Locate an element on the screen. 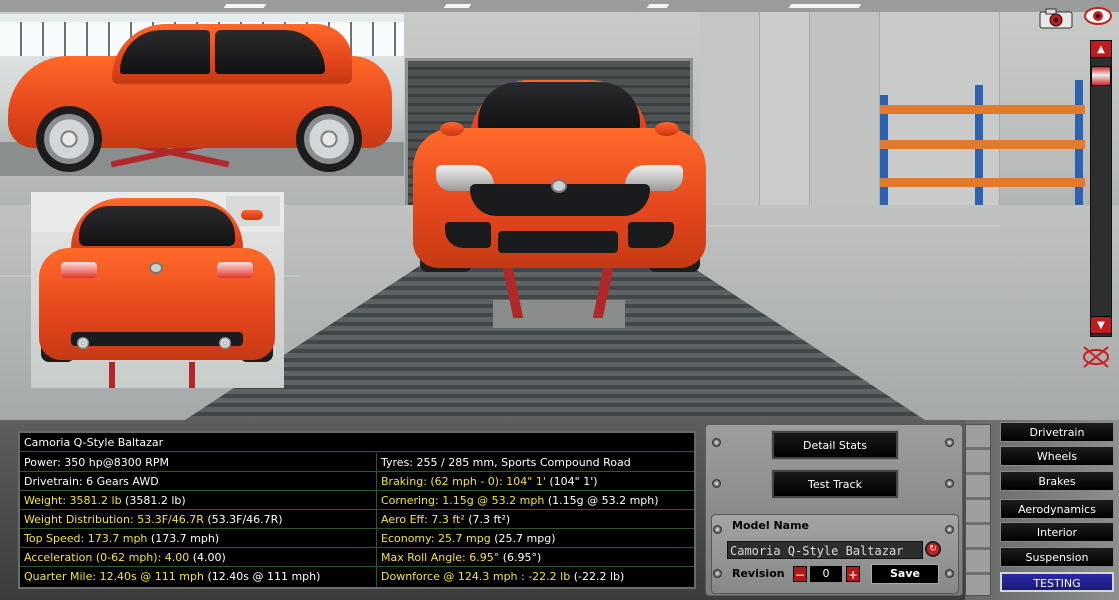  revision-decrement-button: − is located at coordinates (800, 574).